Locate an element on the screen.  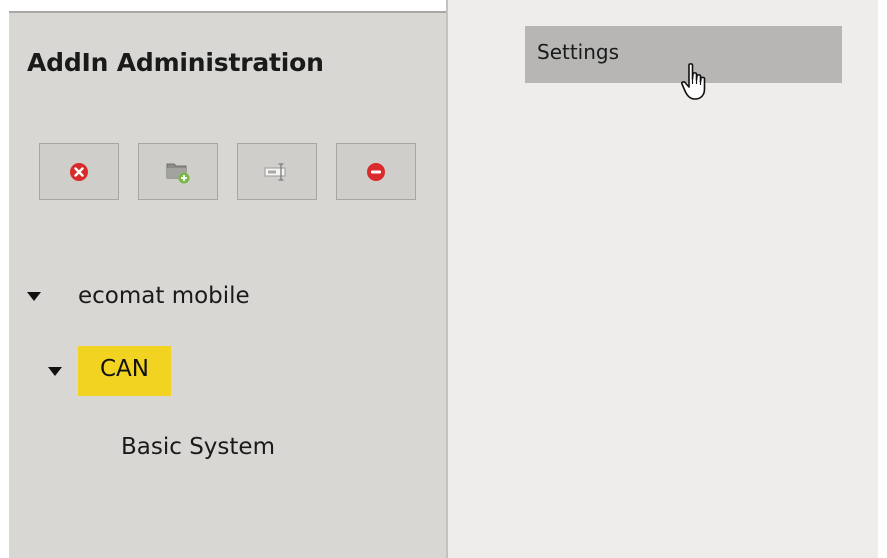
panel-title: AddIn Administration is located at coordinates (175, 62).